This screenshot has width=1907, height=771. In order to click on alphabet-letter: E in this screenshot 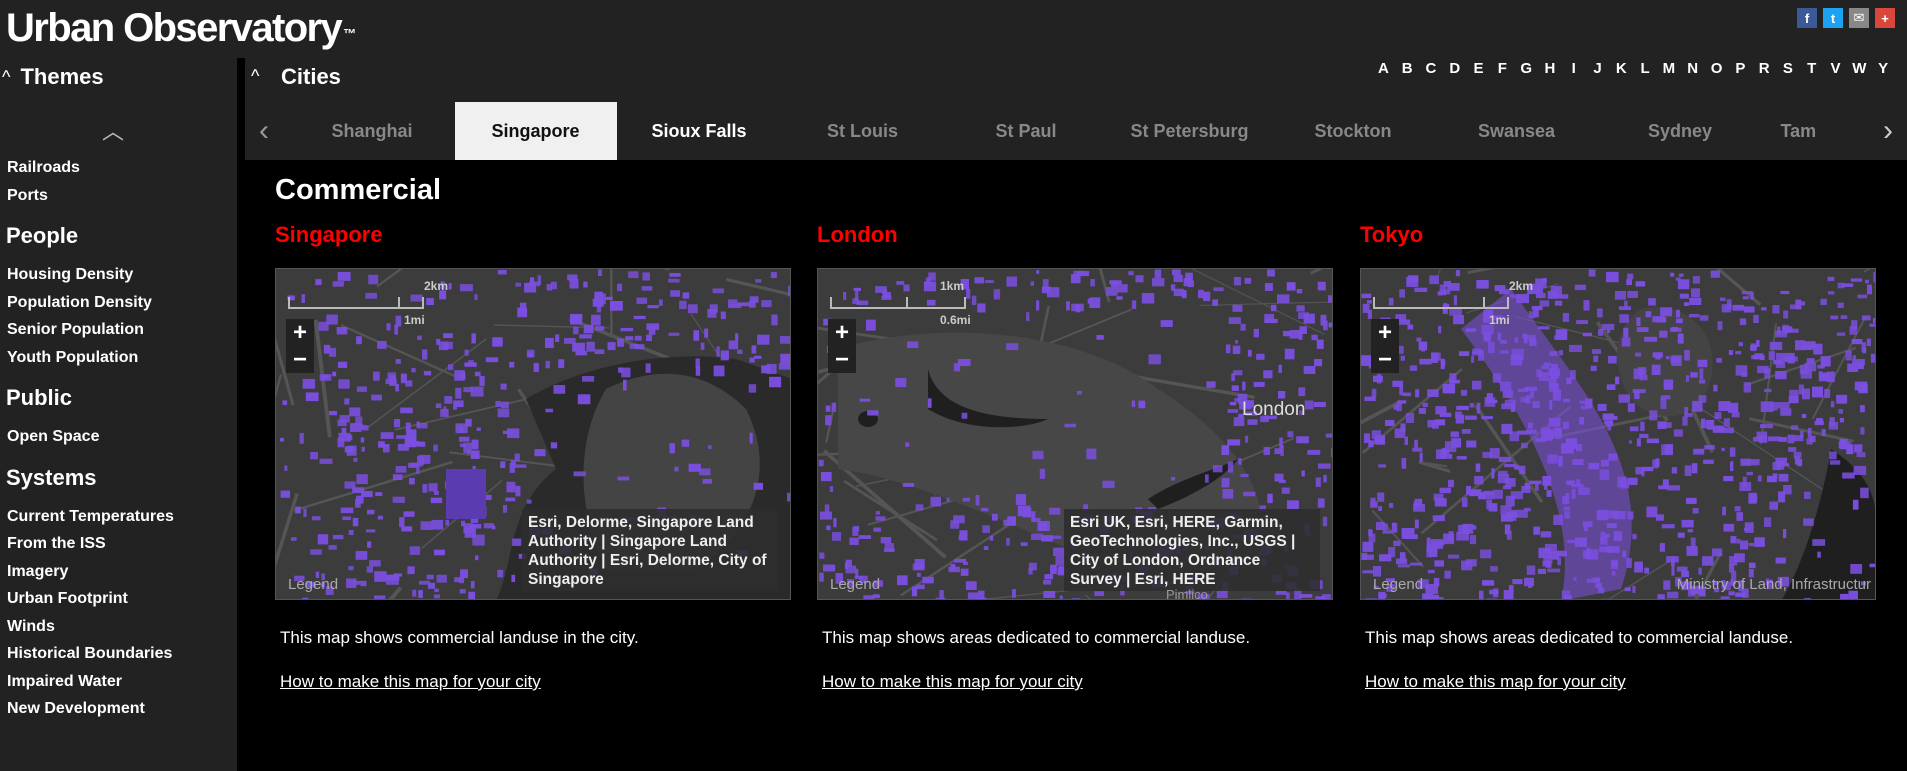, I will do `click(1479, 68)`.